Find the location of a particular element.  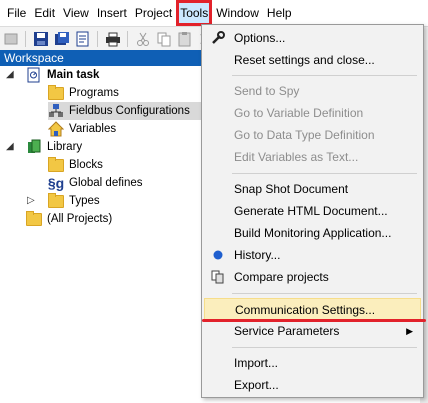

tree-item-variables: Variables is located at coordinates (82, 129).